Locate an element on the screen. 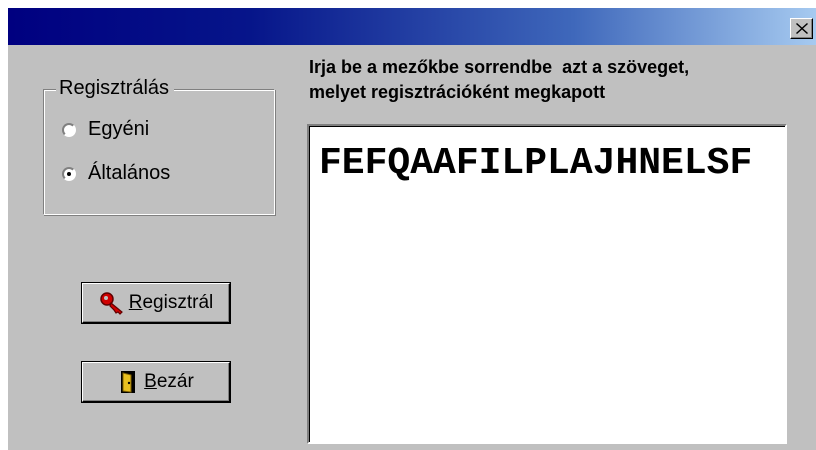 The width and height of the screenshot is (816, 450). registration-group-legend: Regisztrálás is located at coordinates (115, 88).